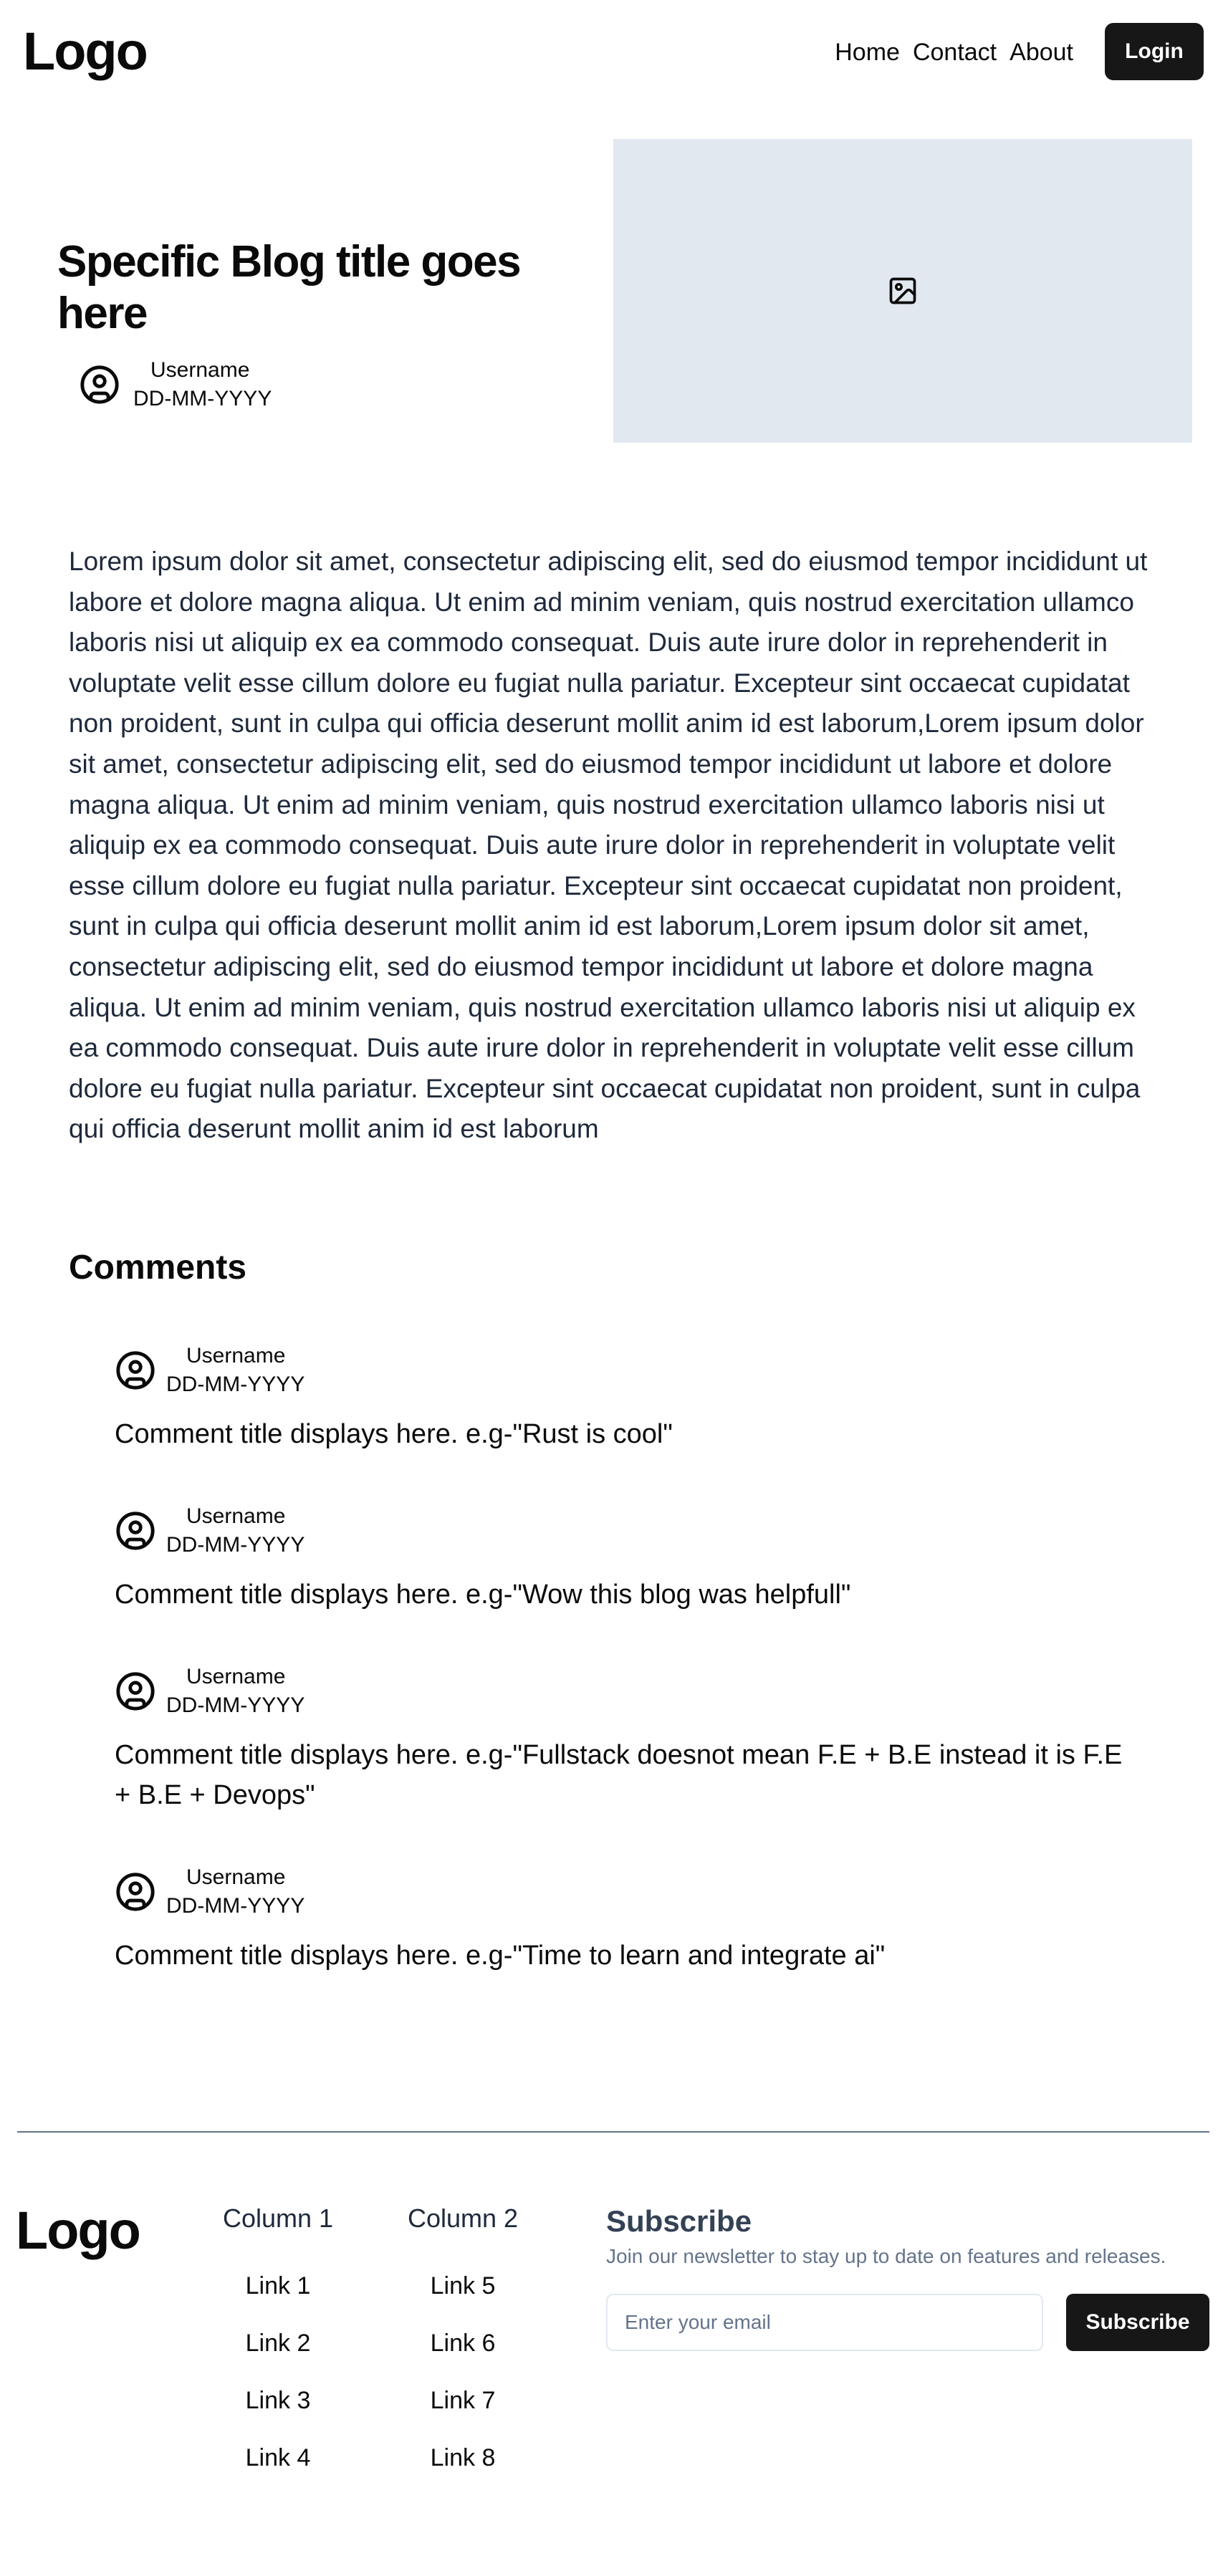 The width and height of the screenshot is (1218, 2576). I want to click on footer-link-6: Link 6, so click(463, 2343).